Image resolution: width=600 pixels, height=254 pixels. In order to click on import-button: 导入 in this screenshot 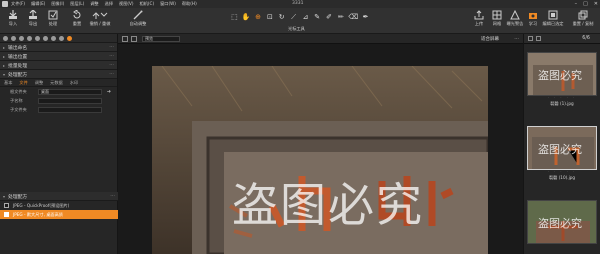, I will do `click(13, 18)`.